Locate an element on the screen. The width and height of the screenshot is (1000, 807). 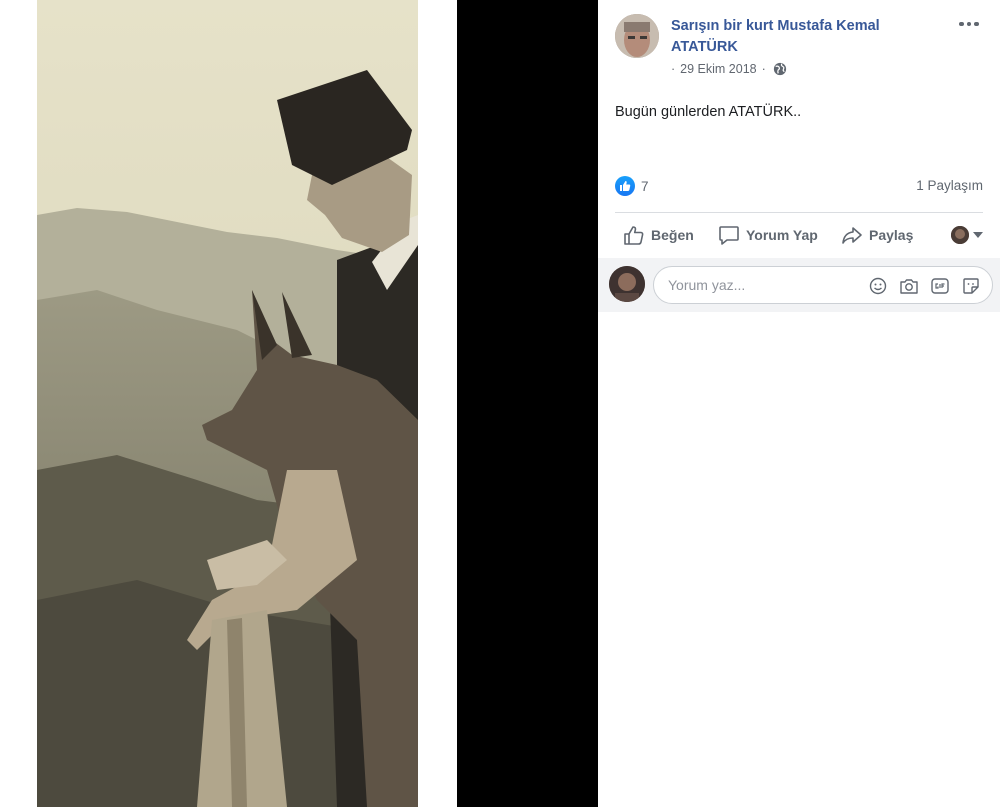
comment-tools is located at coordinates (924, 286).